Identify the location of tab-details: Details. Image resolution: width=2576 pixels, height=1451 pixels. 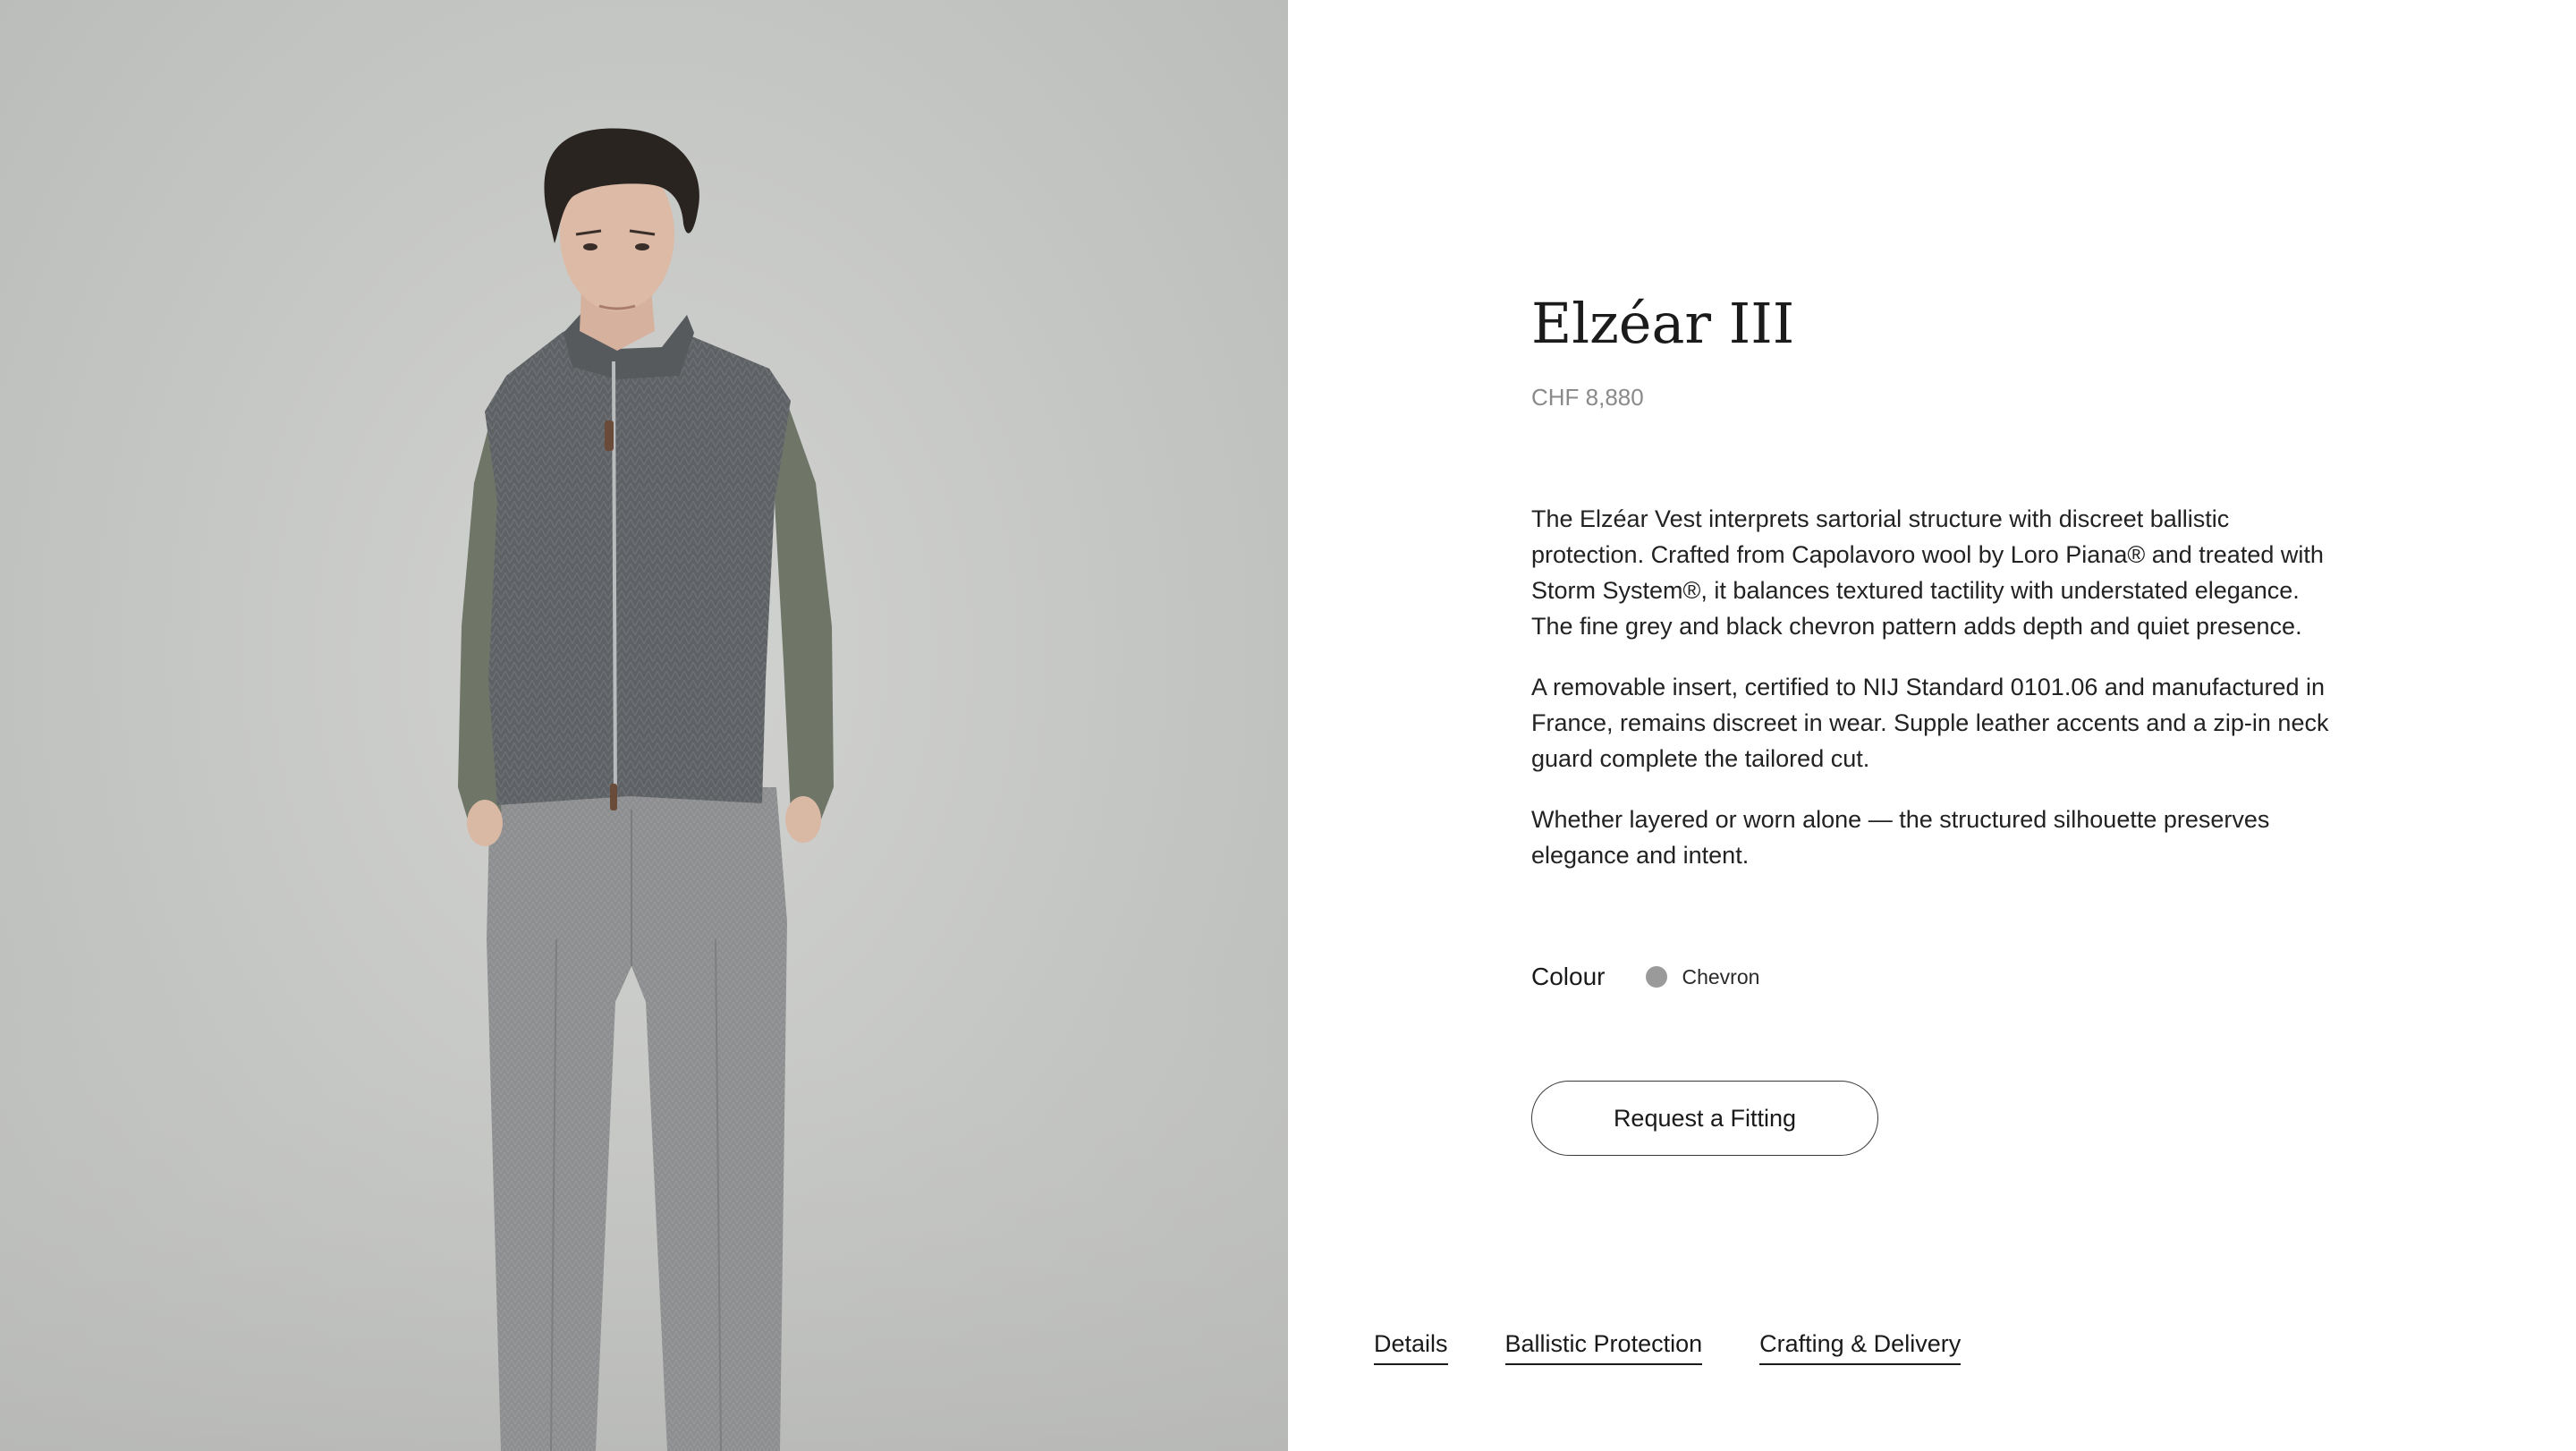
(1411, 1345).